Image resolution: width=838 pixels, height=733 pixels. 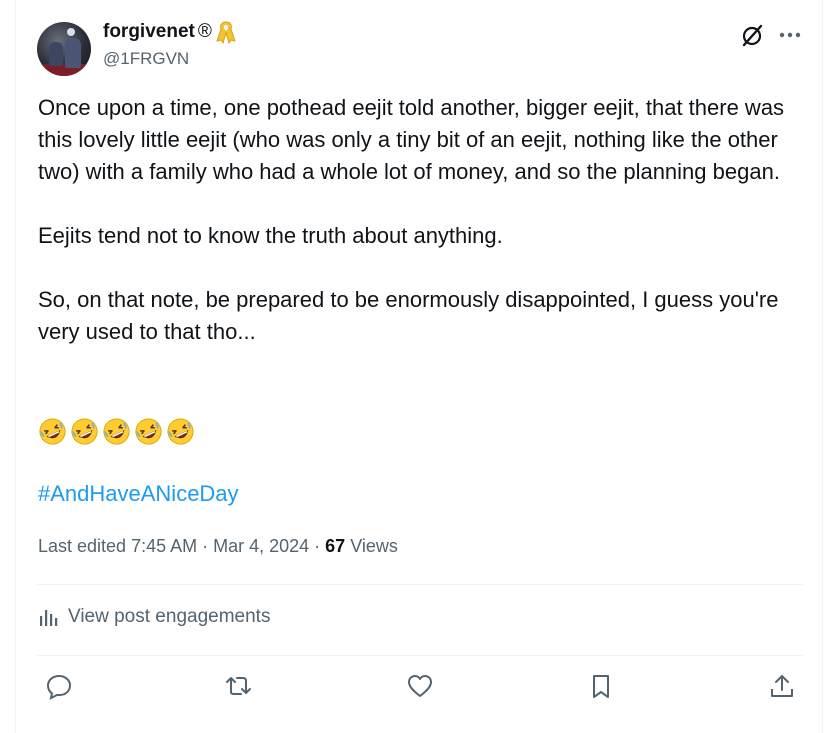 I want to click on bookmark-button, so click(x=601, y=686).